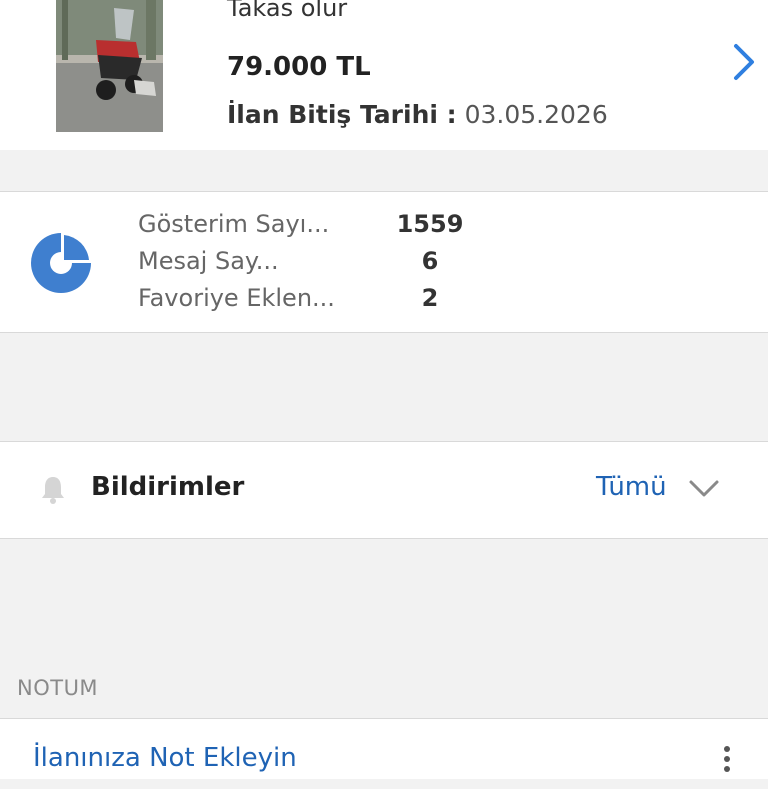 The image size is (768, 789). Describe the element at coordinates (348, 302) in the screenshot. I see `stat-row-favorites: Favoriye Eklen... 2` at that location.